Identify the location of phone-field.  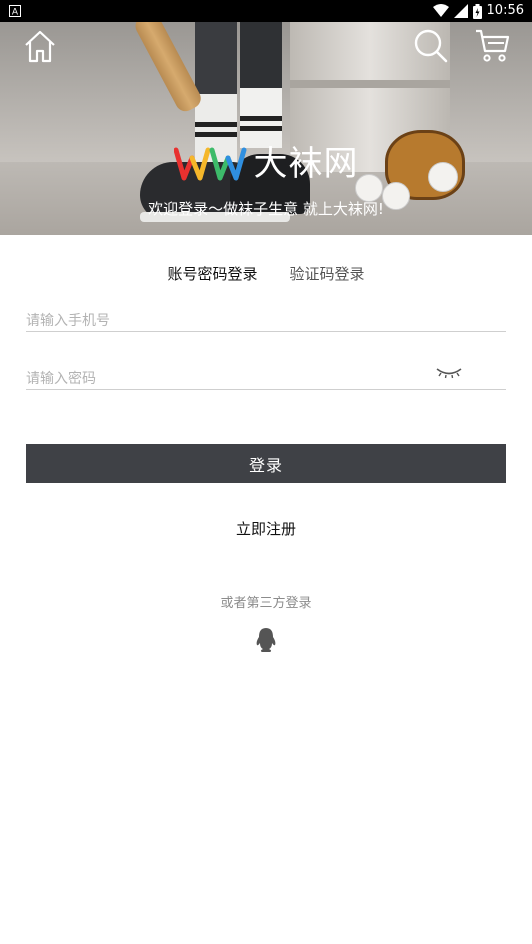
(266, 317).